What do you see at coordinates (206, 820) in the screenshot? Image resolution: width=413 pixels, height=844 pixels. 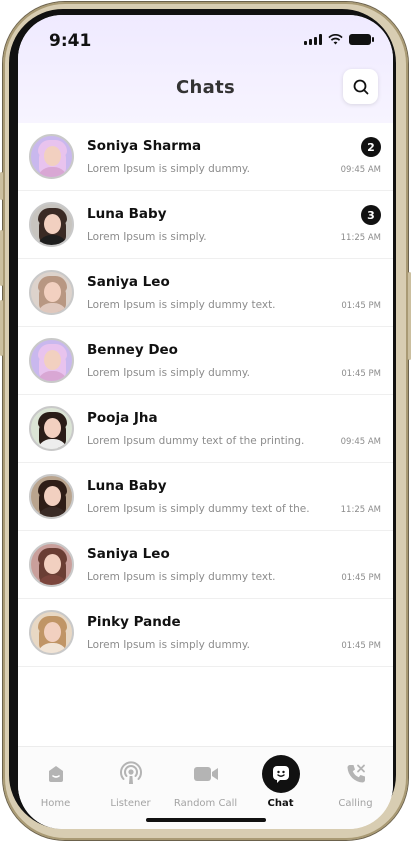 I see `home-indicator` at bounding box center [206, 820].